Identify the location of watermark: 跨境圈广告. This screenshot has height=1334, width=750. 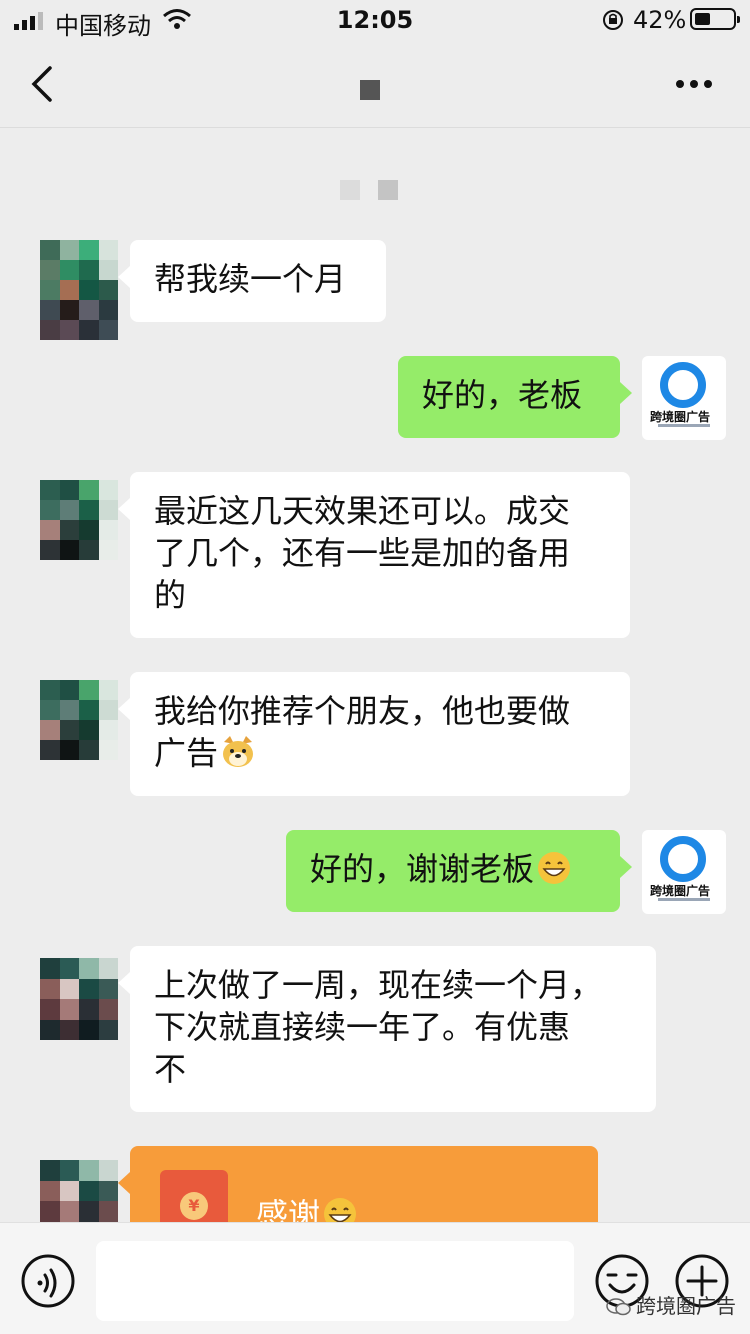
(671, 1304).